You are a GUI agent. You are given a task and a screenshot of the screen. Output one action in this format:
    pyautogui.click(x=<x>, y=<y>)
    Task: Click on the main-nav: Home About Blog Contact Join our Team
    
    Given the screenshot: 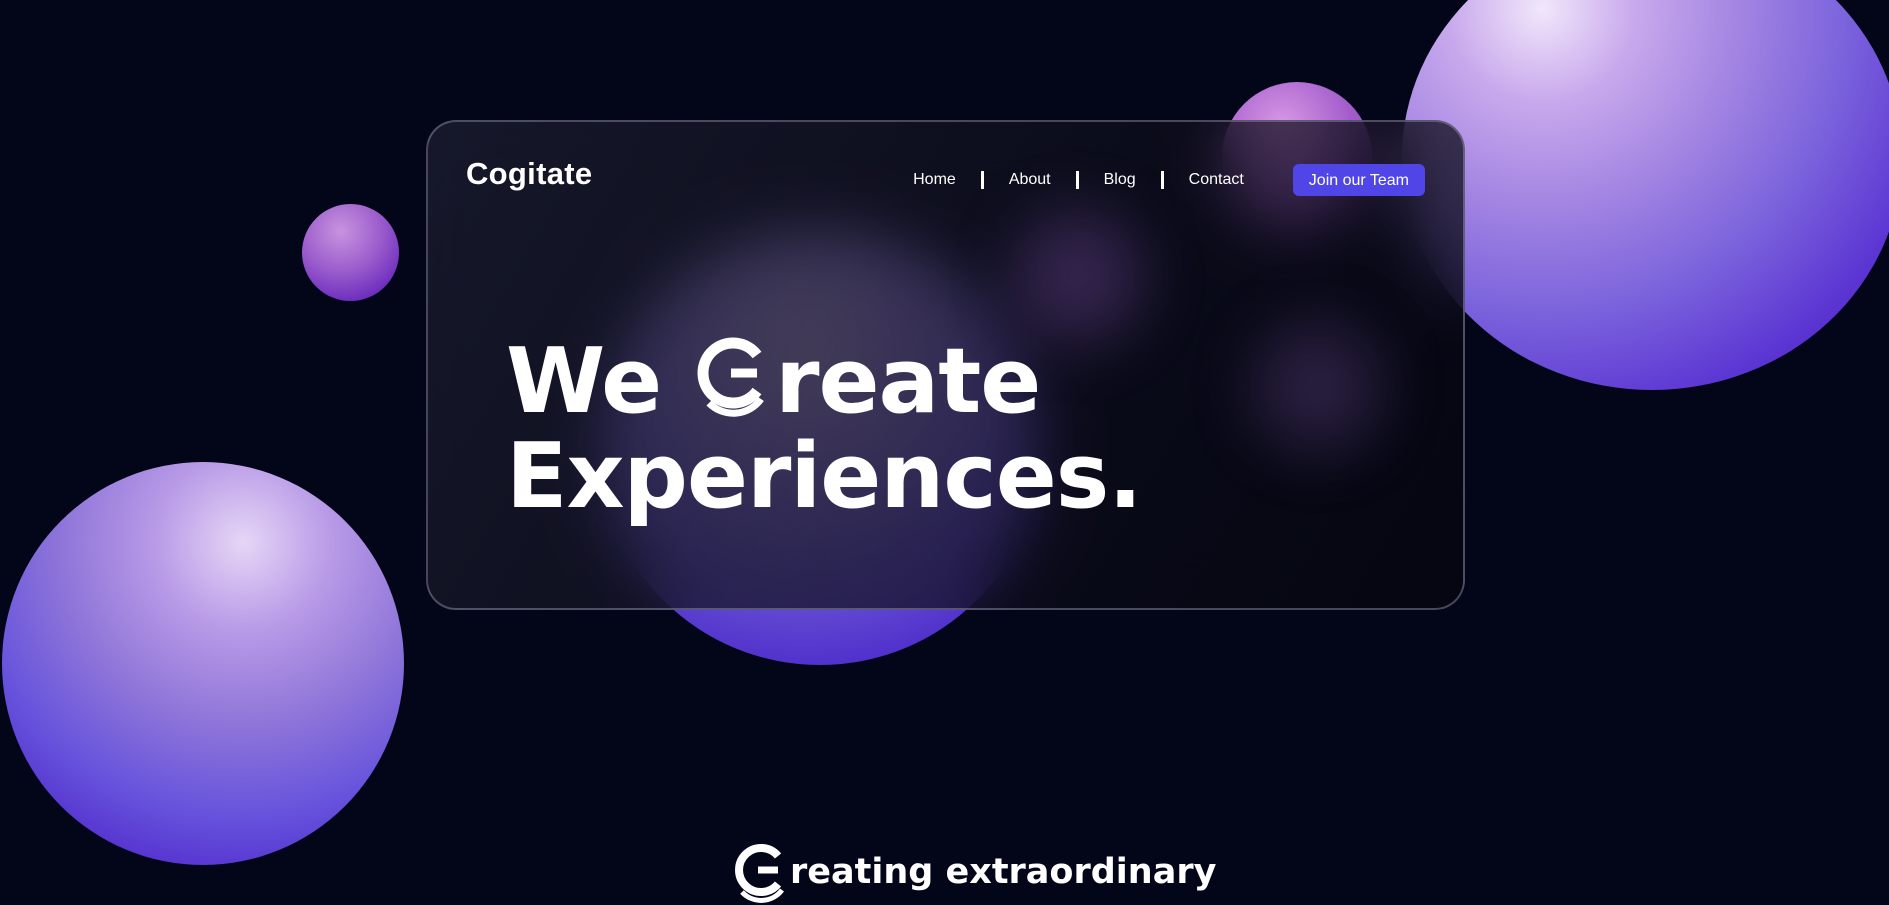 What is the action you would take?
    pyautogui.click(x=1156, y=180)
    